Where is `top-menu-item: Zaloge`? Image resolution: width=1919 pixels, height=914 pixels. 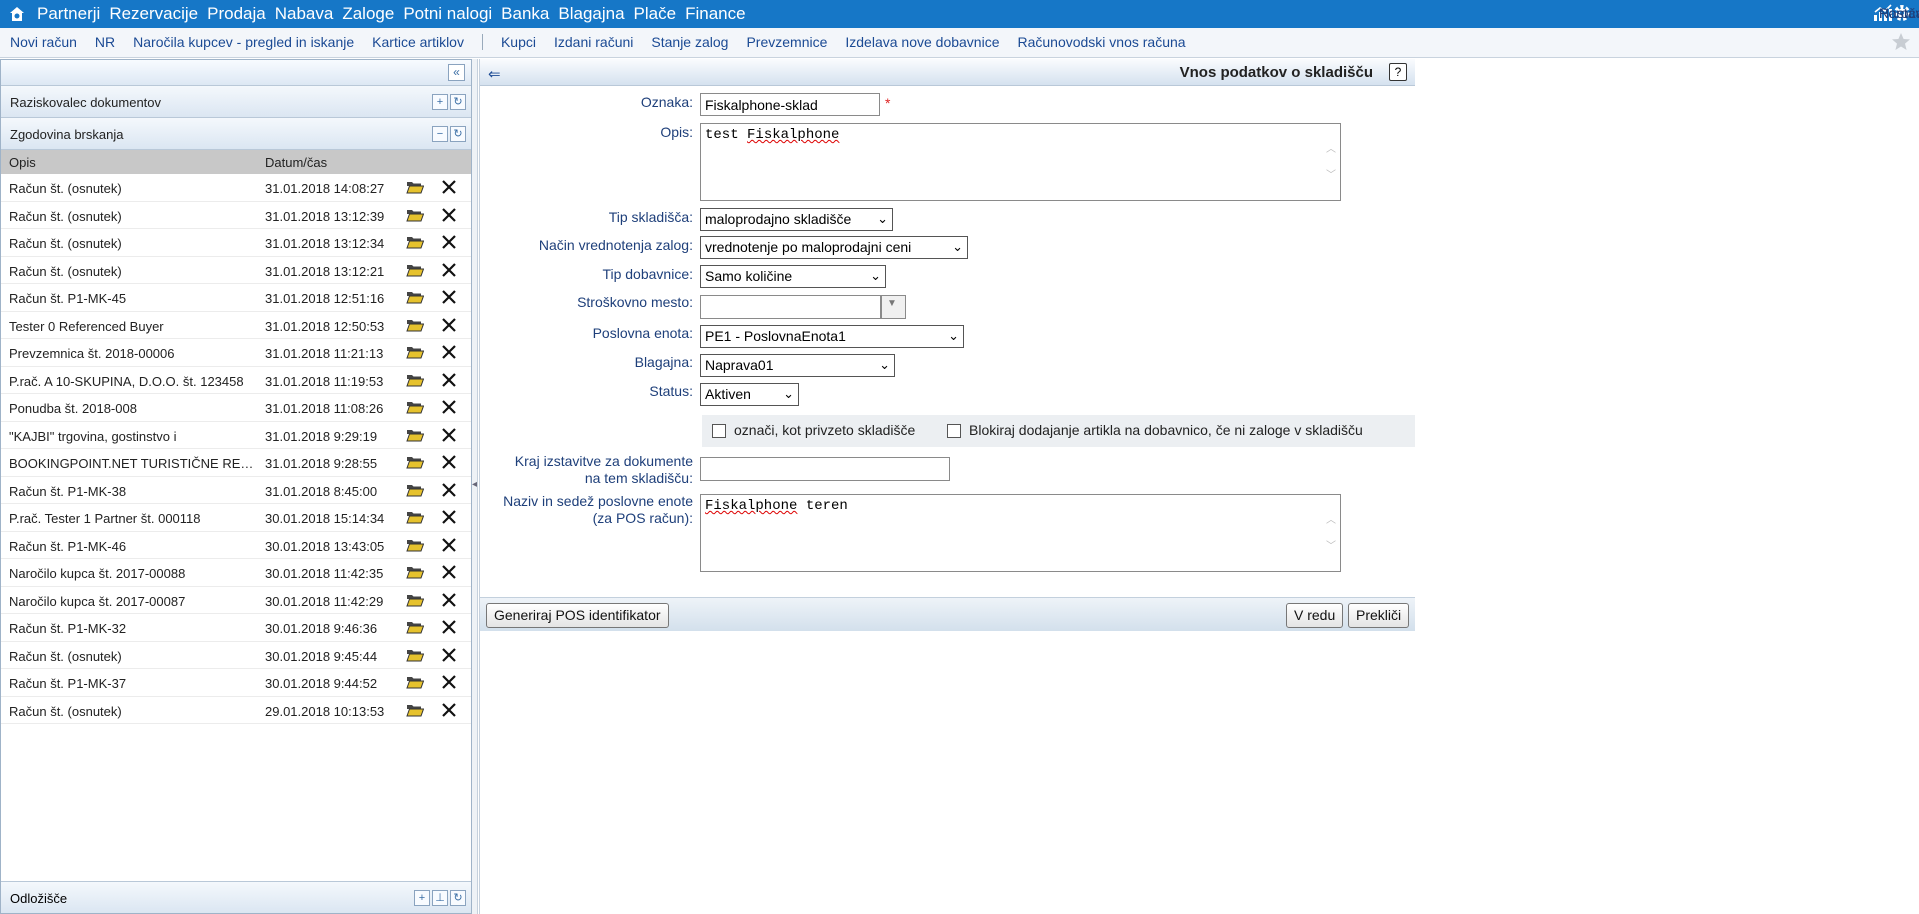 top-menu-item: Zaloge is located at coordinates (368, 14).